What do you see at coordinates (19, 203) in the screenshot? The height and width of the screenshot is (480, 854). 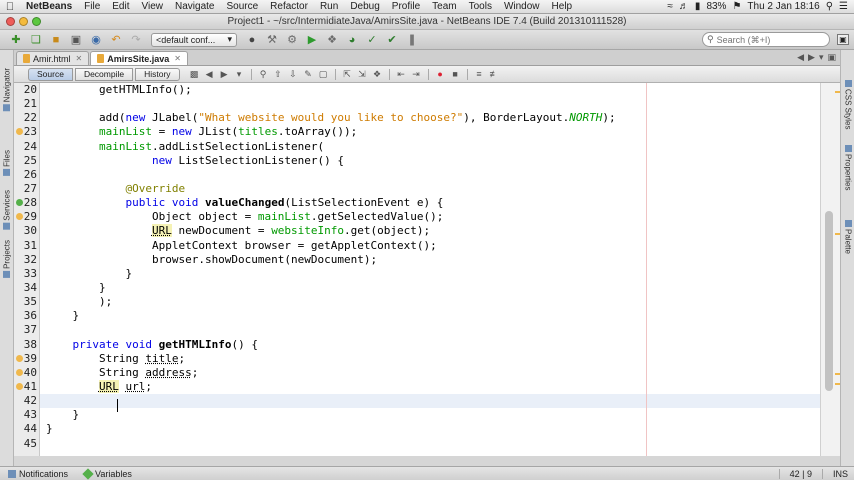 I see `override-icon` at bounding box center [19, 203].